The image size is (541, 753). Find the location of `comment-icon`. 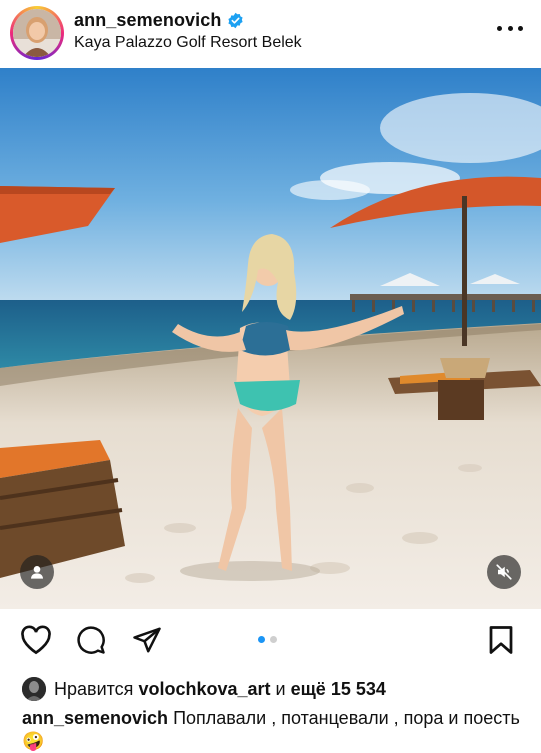

comment-icon is located at coordinates (91, 642).